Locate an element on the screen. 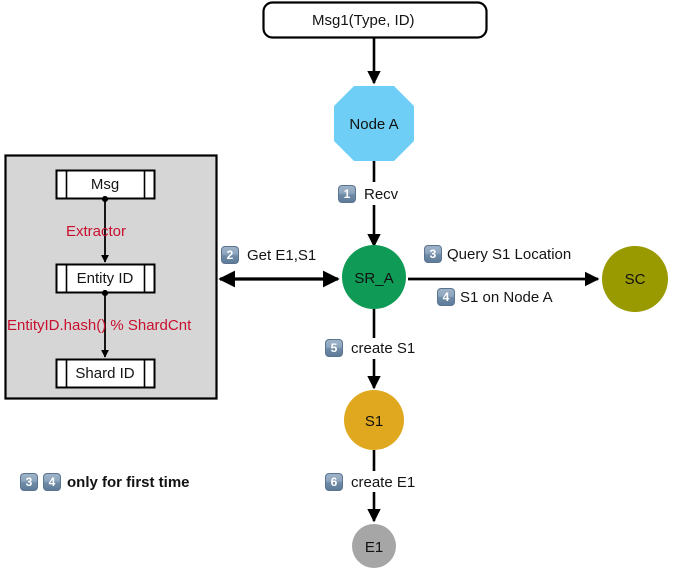  step-badge-1: 1 is located at coordinates (347, 194).